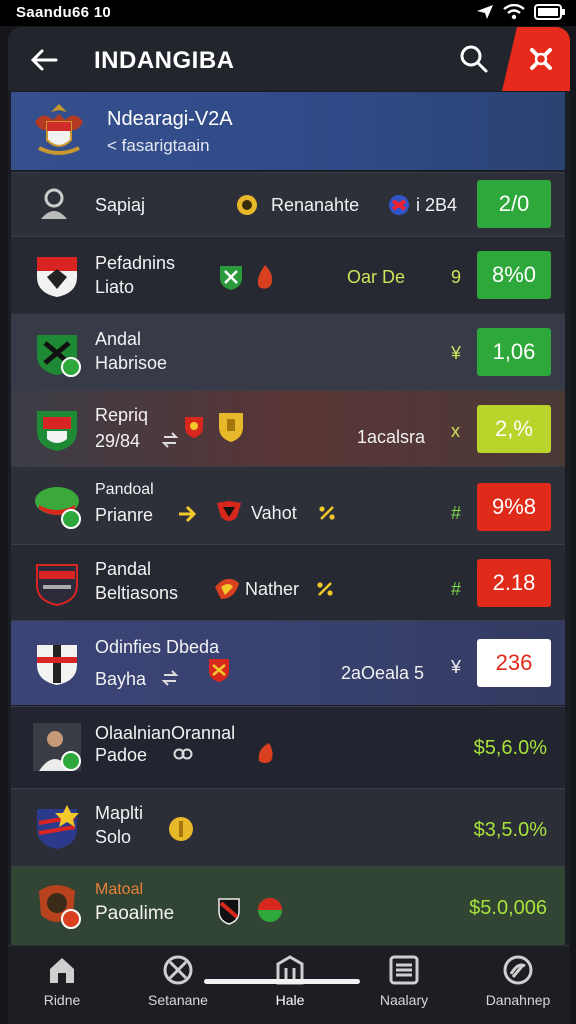  Describe the element at coordinates (391, 437) in the screenshot. I see `match-label: 1acalsra` at that location.